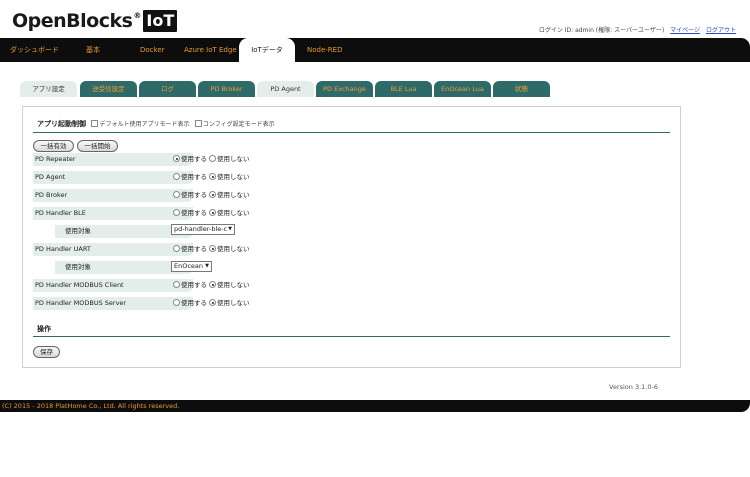 The width and height of the screenshot is (750, 477). What do you see at coordinates (97, 146) in the screenshot?
I see `bulk-start-button: 一括開始` at bounding box center [97, 146].